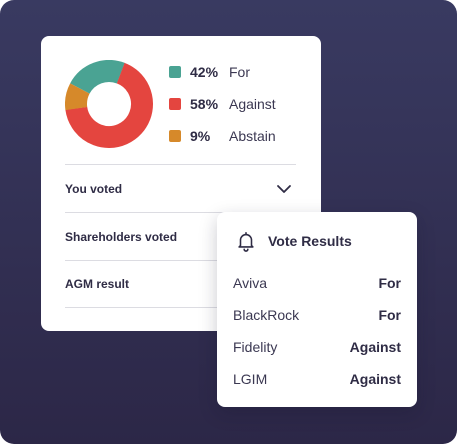 The width and height of the screenshot is (457, 444). Describe the element at coordinates (97, 284) in the screenshot. I see `agm-result-label: AGM result` at that location.